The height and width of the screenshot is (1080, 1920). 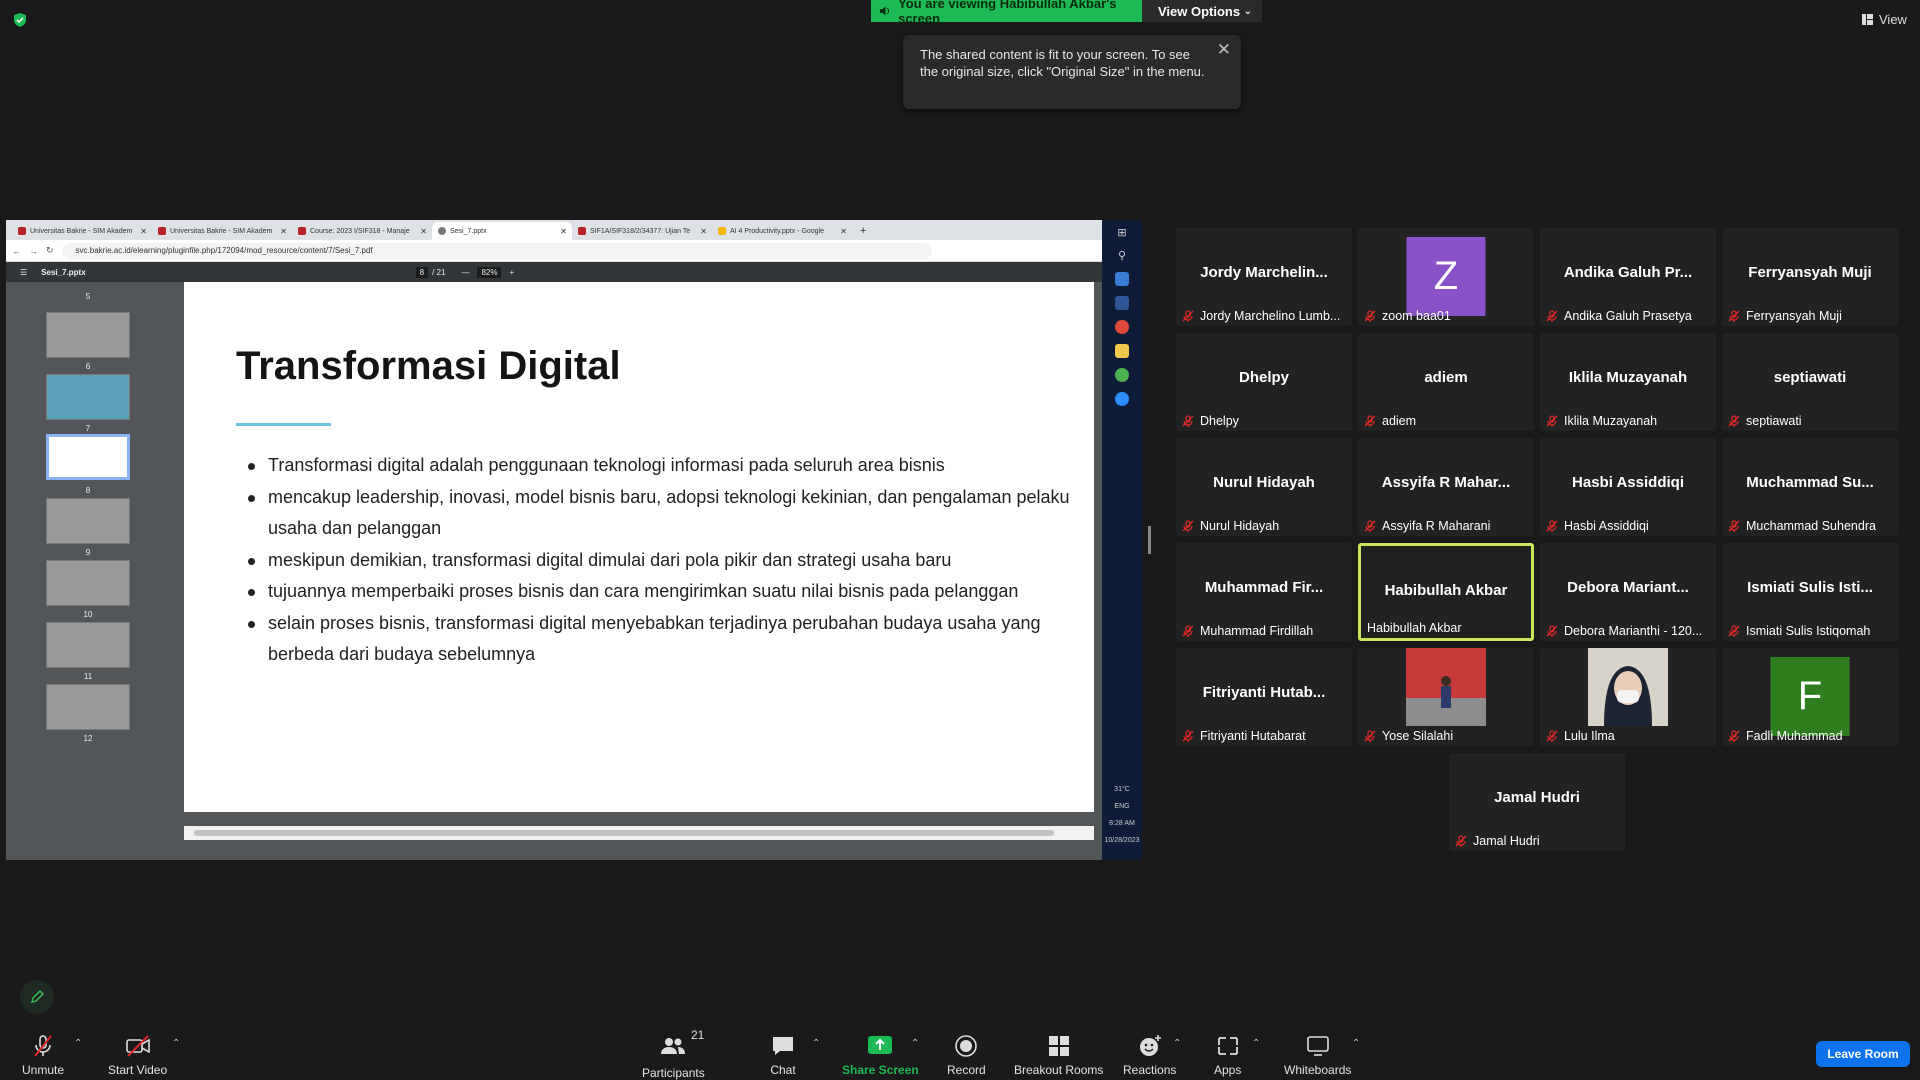 I want to click on browser-tab: Course: 2023 I/SIF318 - Manaje ✕, so click(x=362, y=231).